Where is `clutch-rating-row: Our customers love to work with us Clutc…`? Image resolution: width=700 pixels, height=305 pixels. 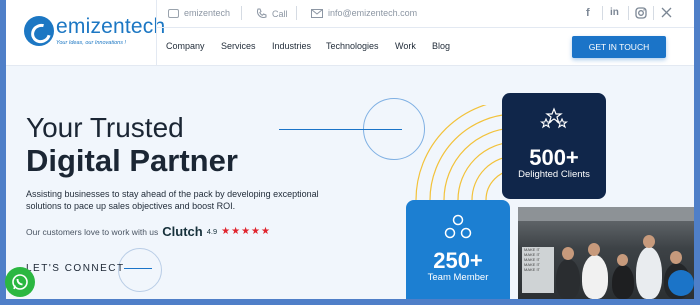 clutch-rating-row: Our customers love to work with us Clutc… is located at coordinates (148, 231).